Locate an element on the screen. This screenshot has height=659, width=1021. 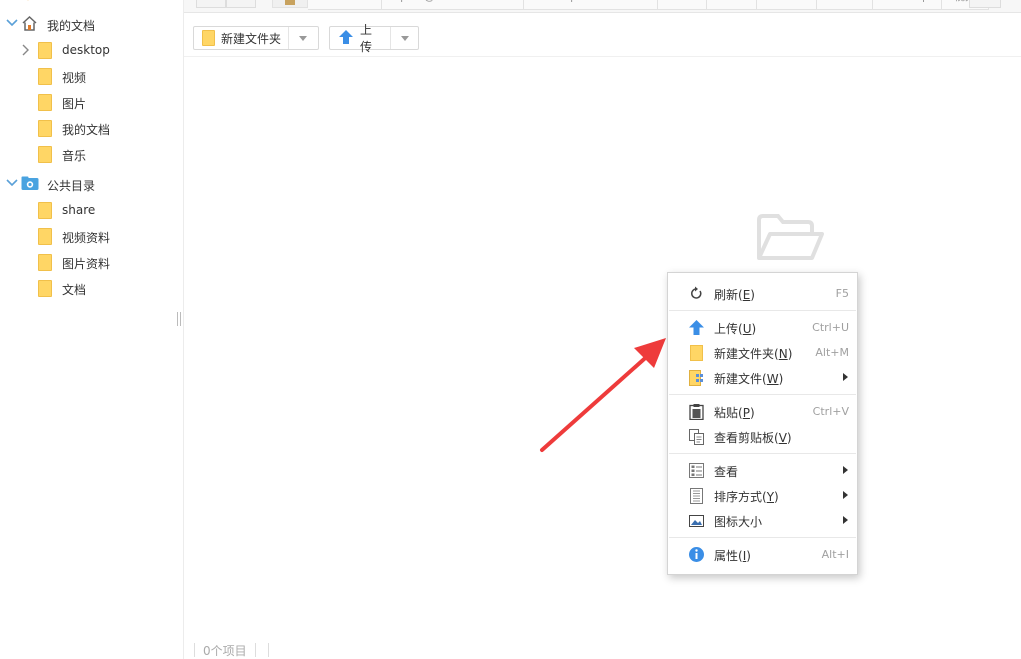
sidebar-item-label: share is located at coordinates (79, 210).